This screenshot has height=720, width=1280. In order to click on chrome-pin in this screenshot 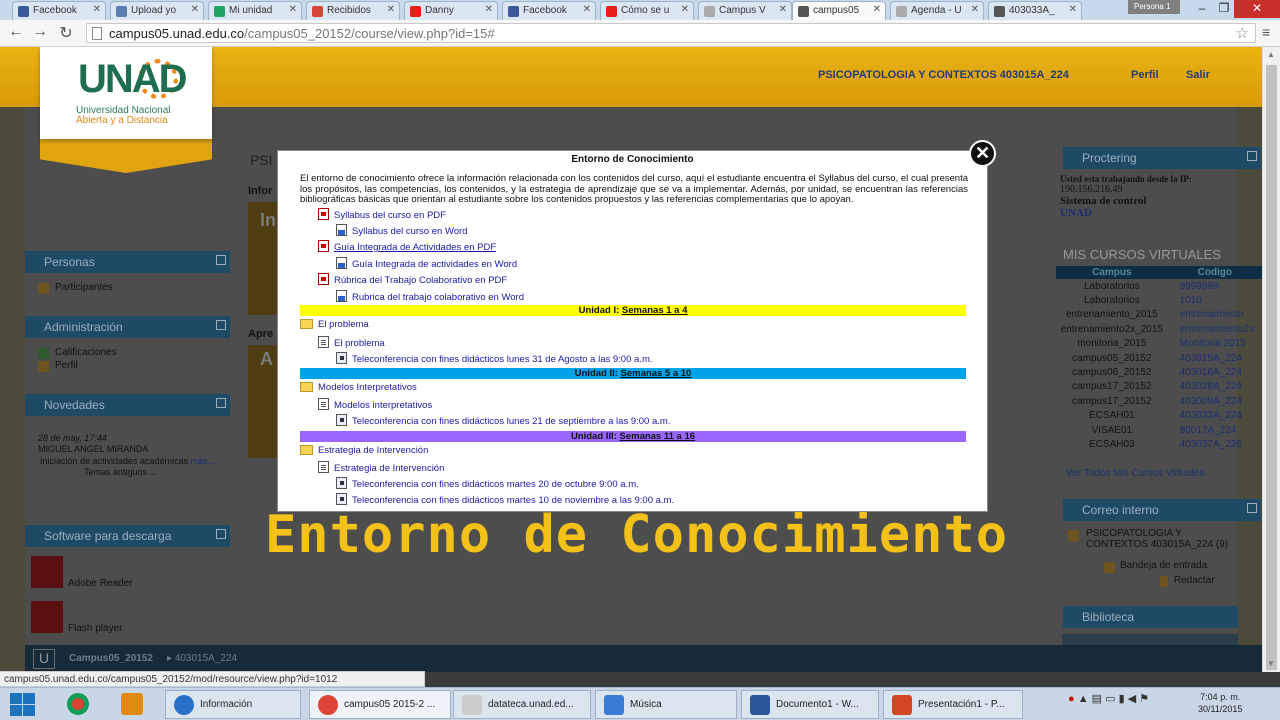, I will do `click(78, 704)`.